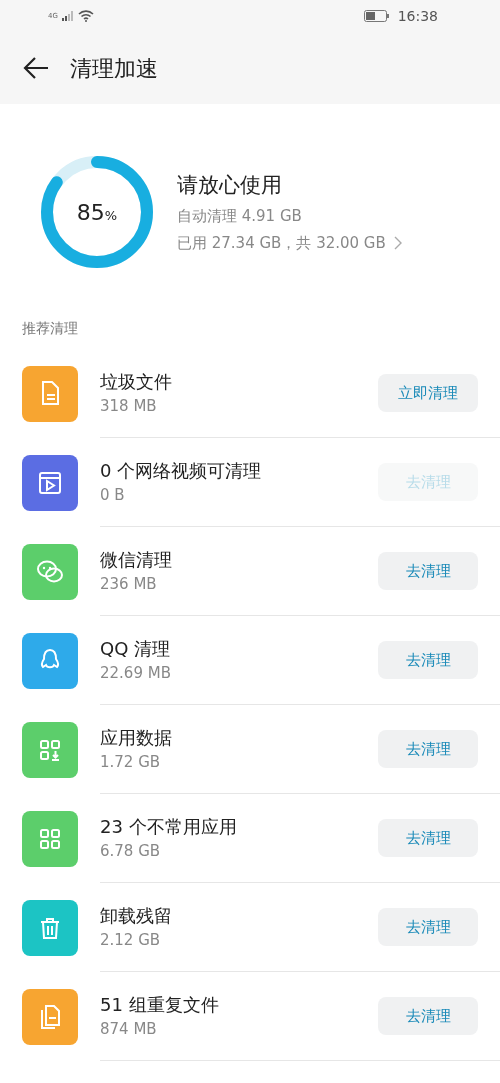 The height and width of the screenshot is (1083, 500). Describe the element at coordinates (50, 328) in the screenshot. I see `section-title: 推荐清理` at that location.